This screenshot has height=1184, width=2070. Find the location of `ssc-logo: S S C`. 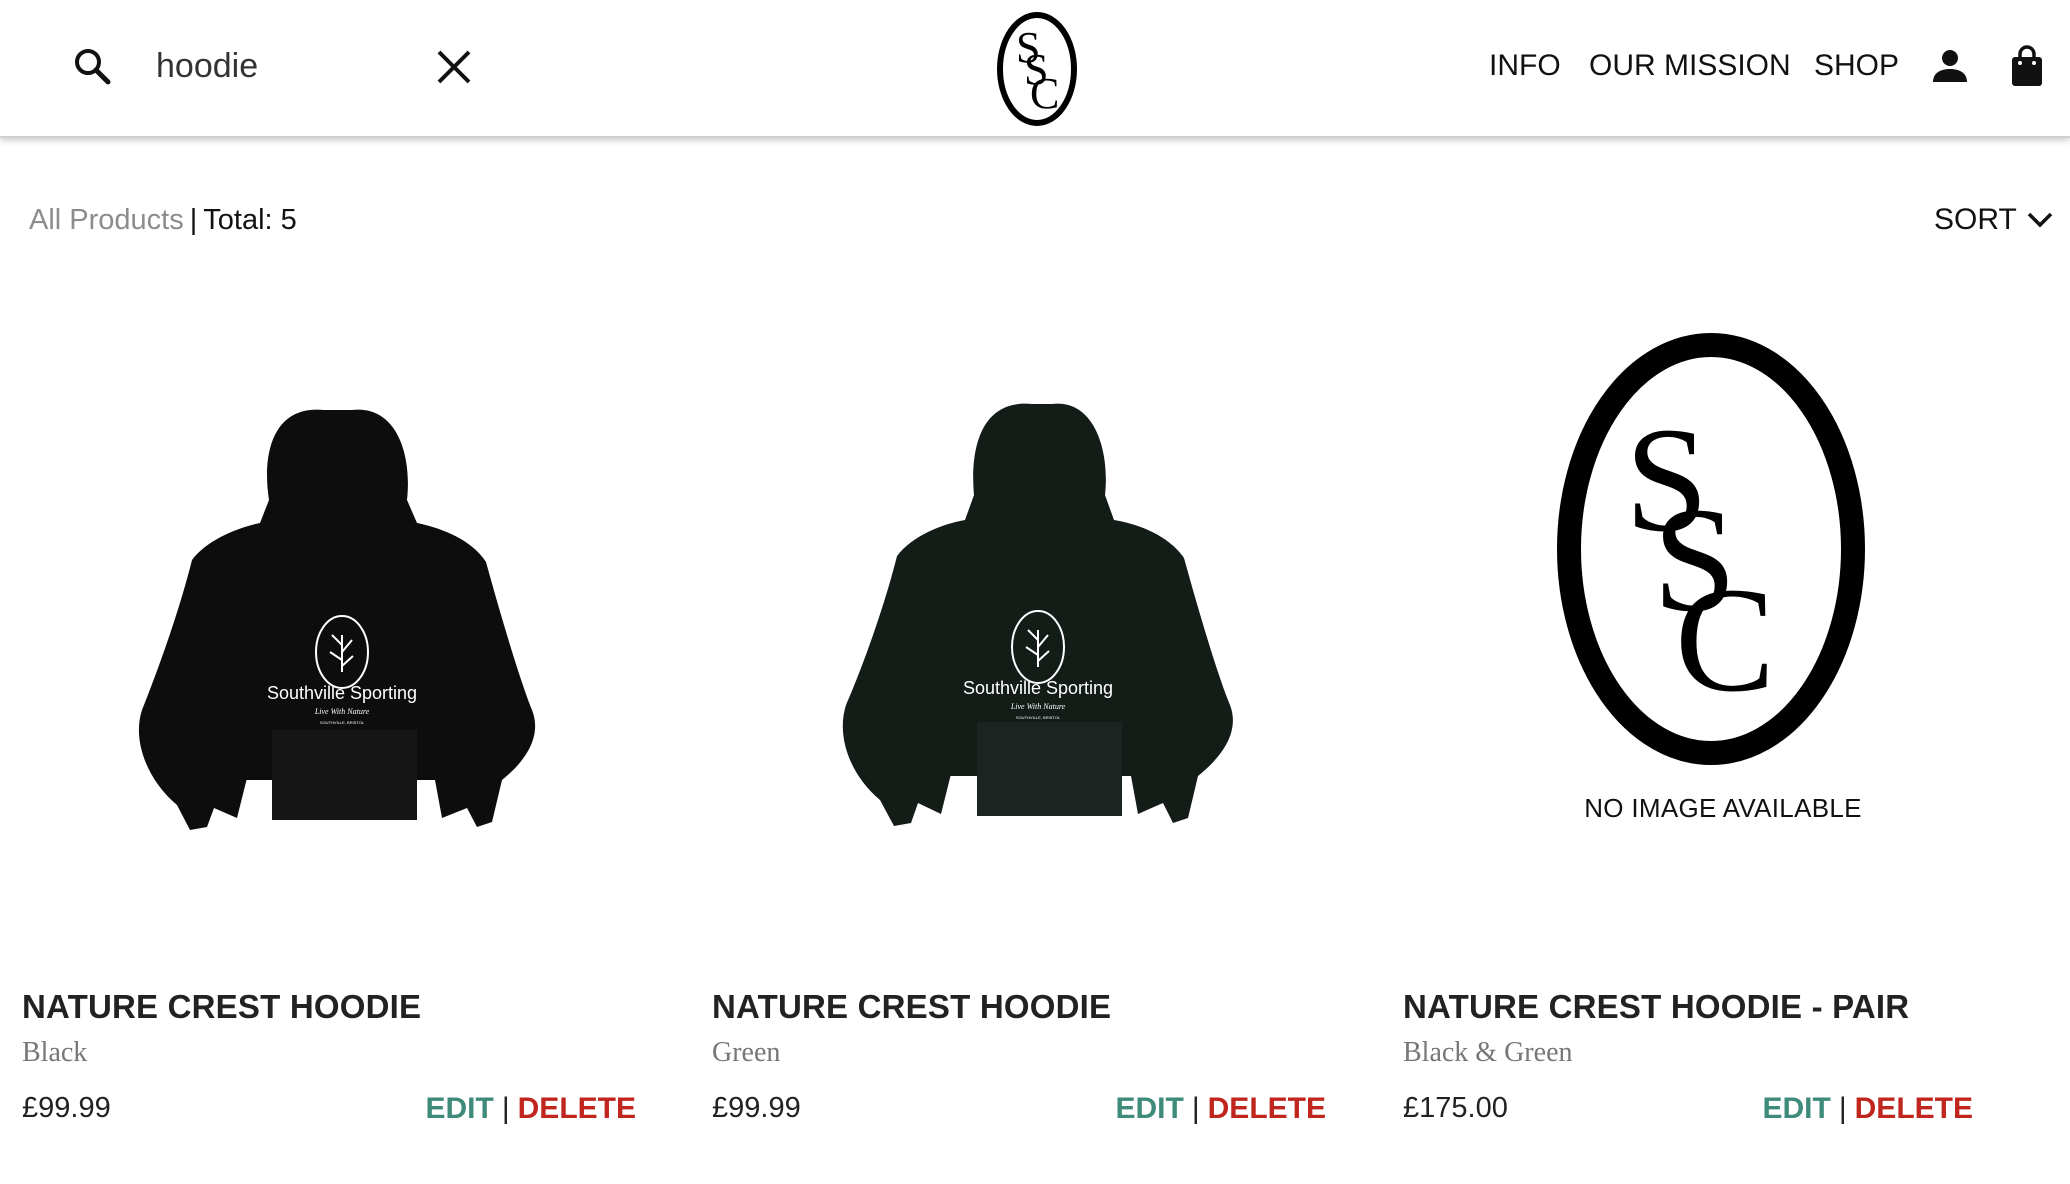

ssc-logo: S S C is located at coordinates (1037, 69).